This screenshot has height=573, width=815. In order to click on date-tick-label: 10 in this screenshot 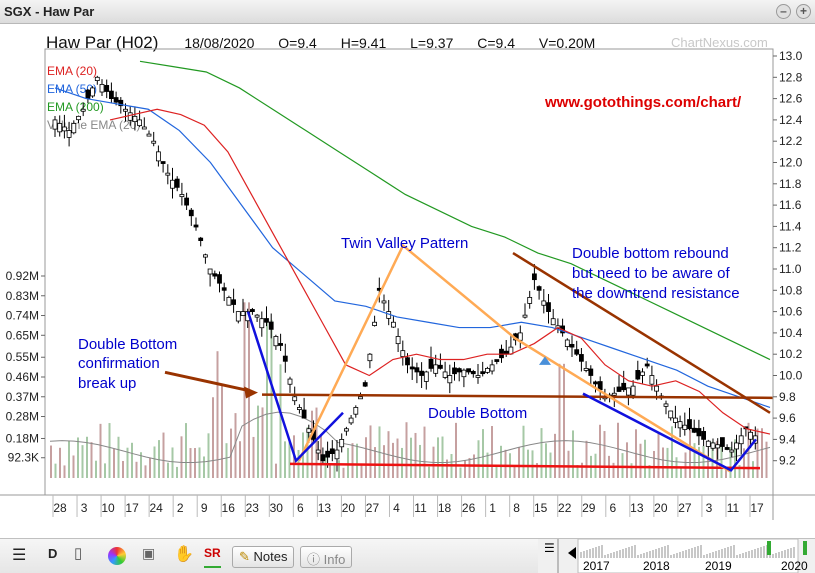, I will do `click(108, 508)`.